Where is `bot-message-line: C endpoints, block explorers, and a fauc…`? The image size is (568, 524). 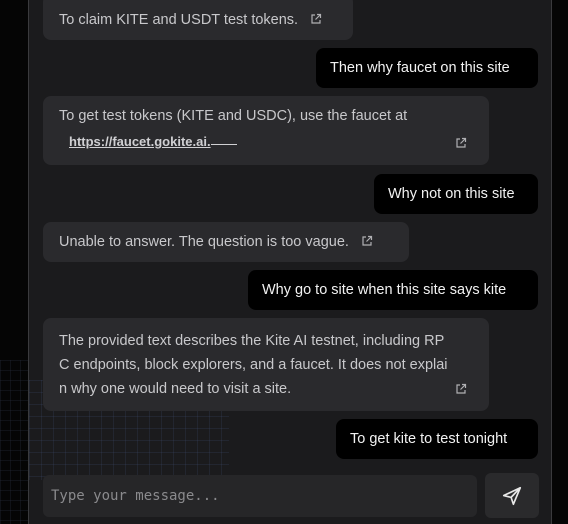
bot-message-line: C endpoints, block explorers, and a fauc… is located at coordinates (253, 365).